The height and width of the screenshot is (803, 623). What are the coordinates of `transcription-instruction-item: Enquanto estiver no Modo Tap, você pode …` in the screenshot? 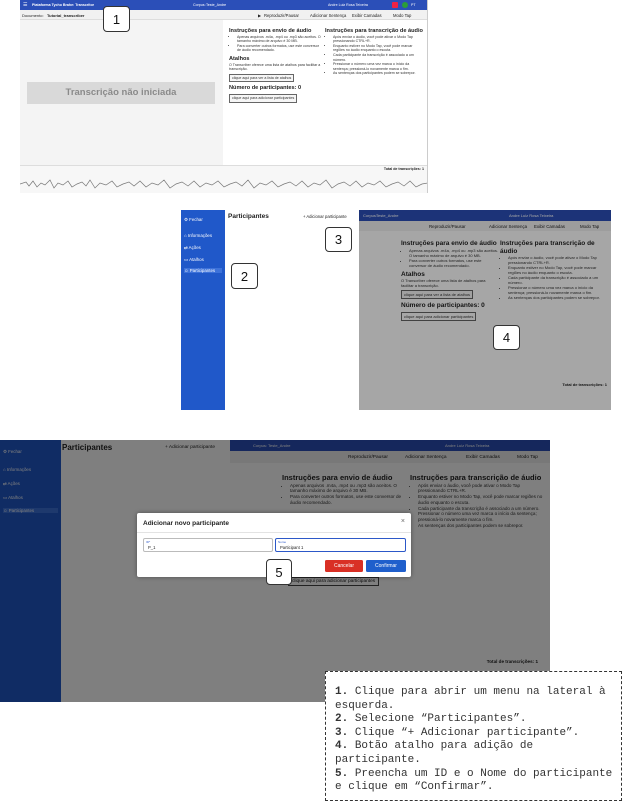 It's located at (378, 48).